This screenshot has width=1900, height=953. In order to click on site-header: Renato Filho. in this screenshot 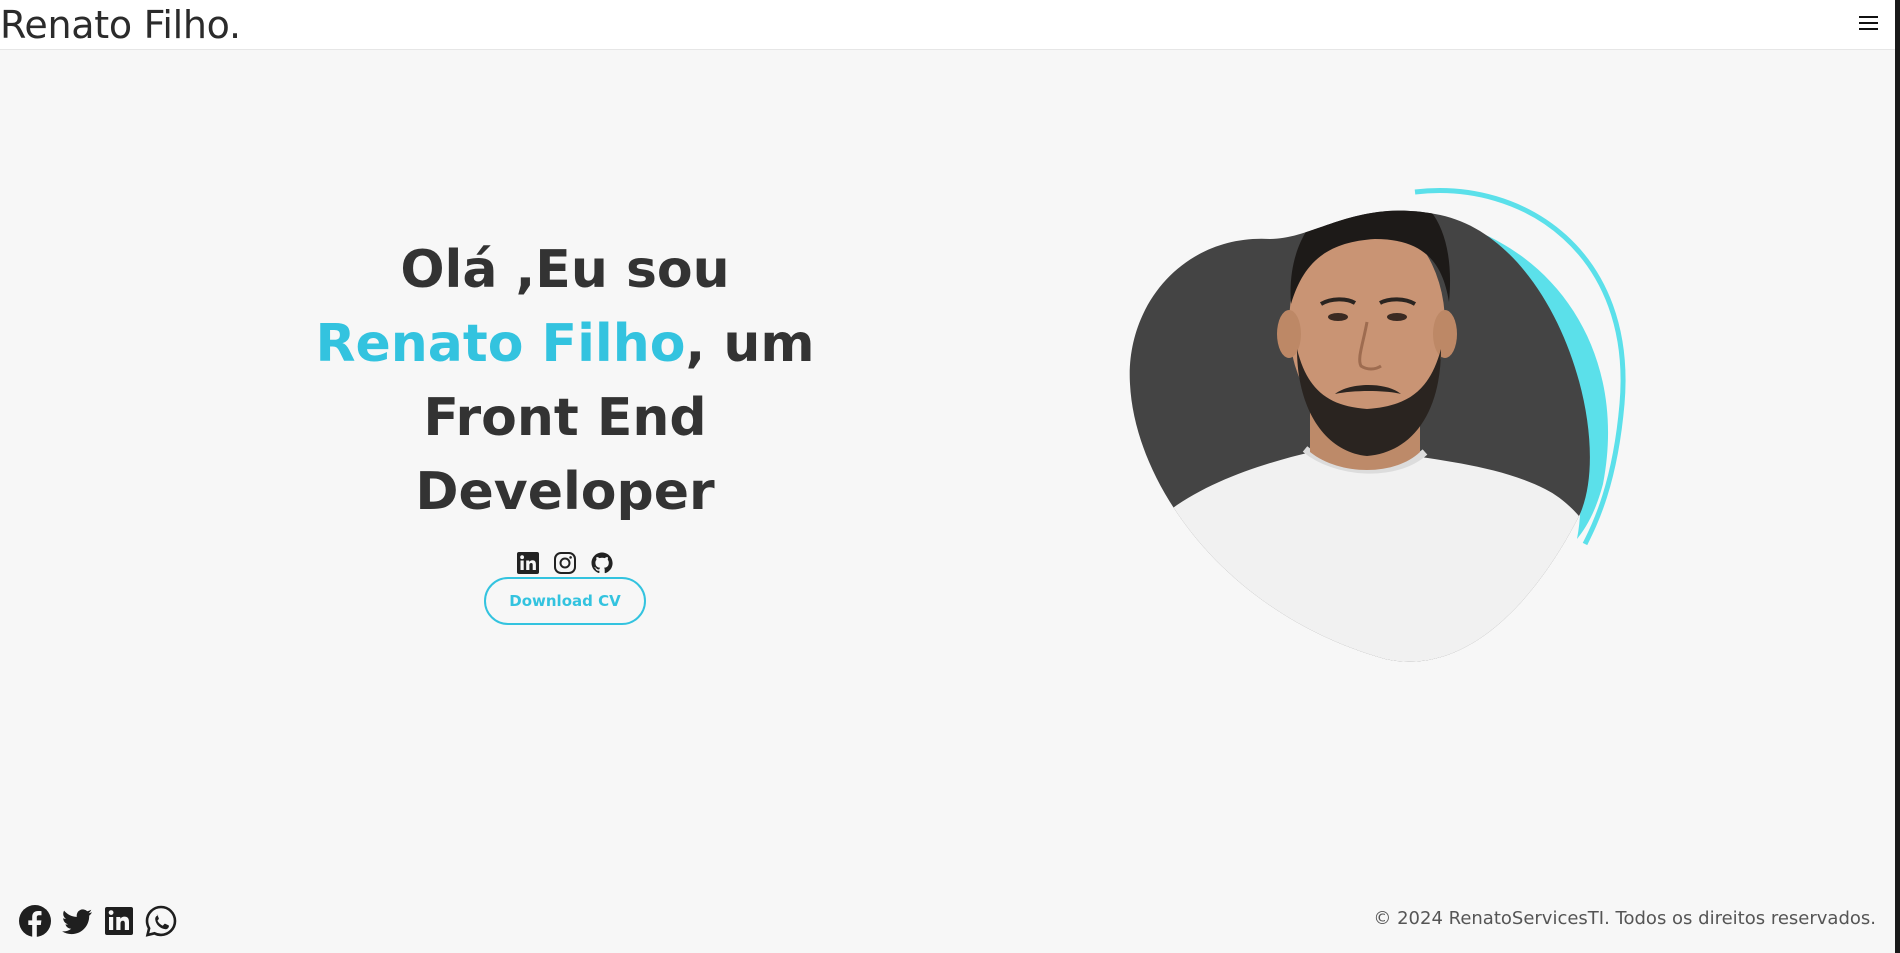, I will do `click(947, 25)`.